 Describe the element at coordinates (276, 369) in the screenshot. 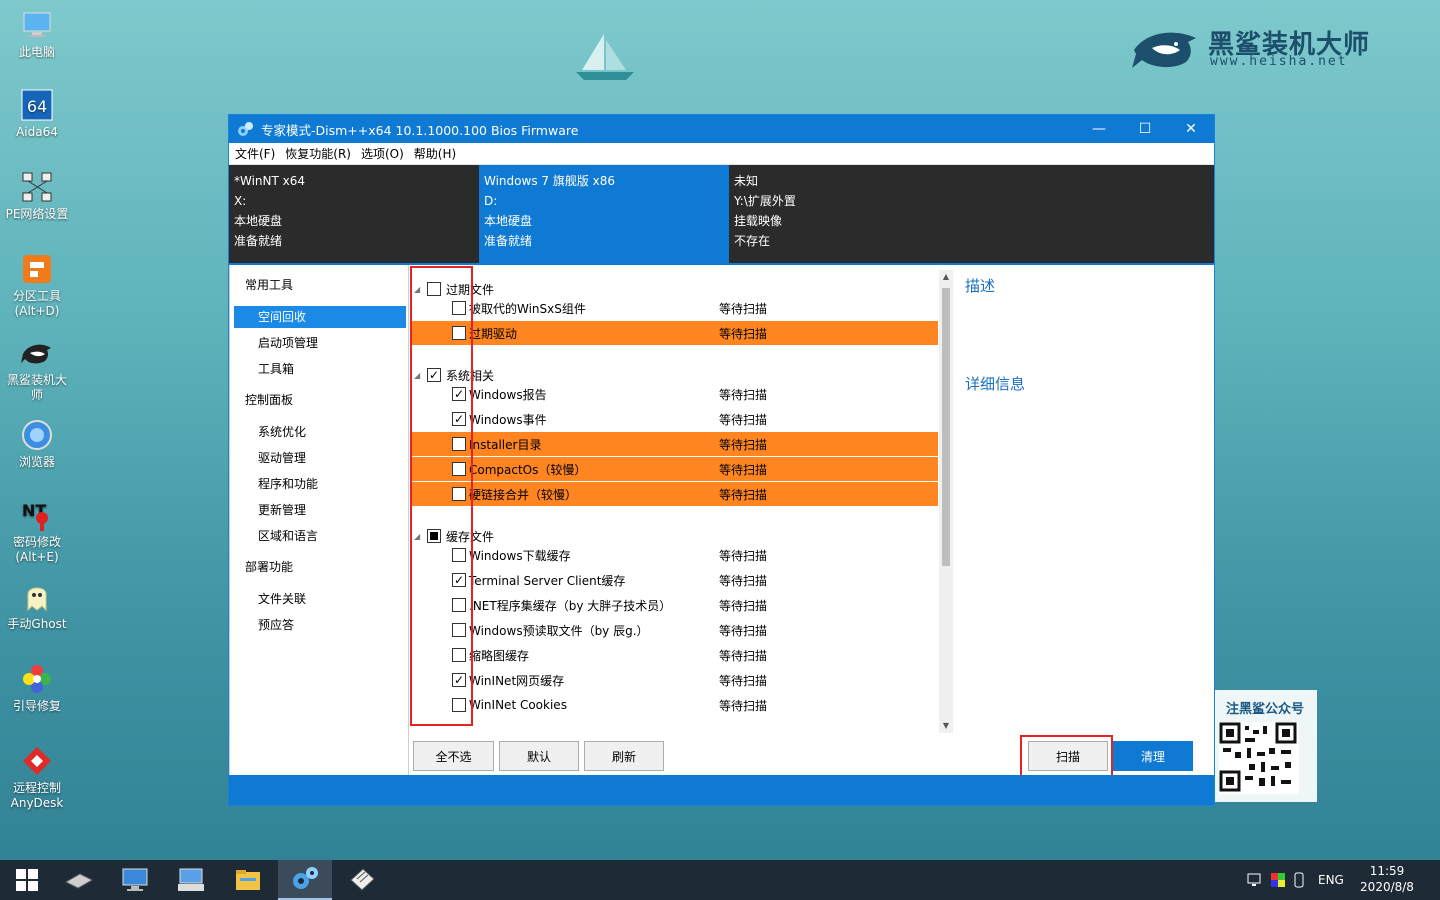

I see `nav-item-toolbox: 工具箱` at that location.